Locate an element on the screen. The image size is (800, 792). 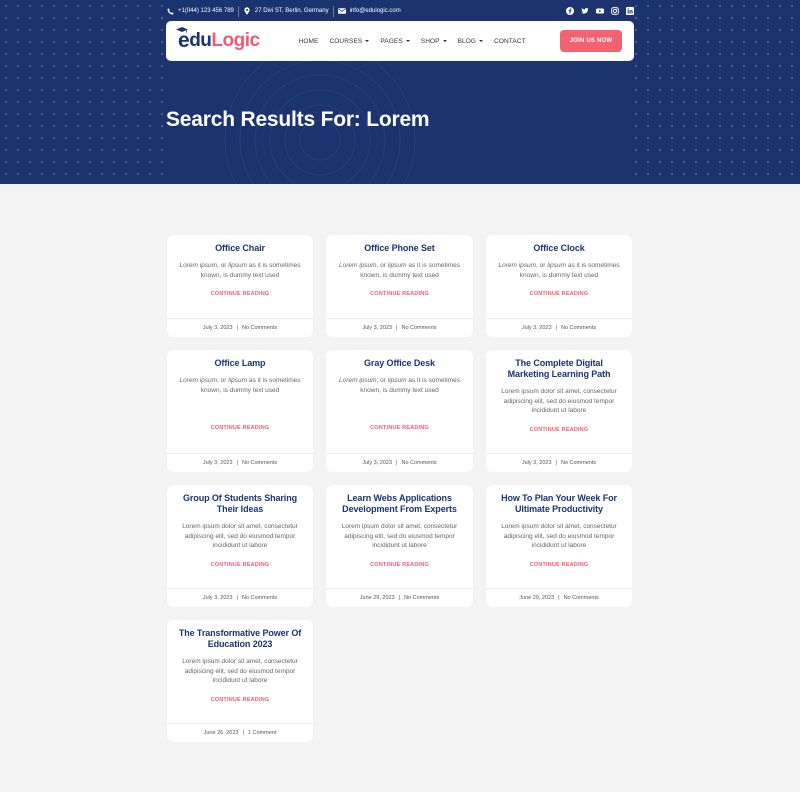
post-meta: June 29, 2023 | No Comments is located at coordinates (559, 597).